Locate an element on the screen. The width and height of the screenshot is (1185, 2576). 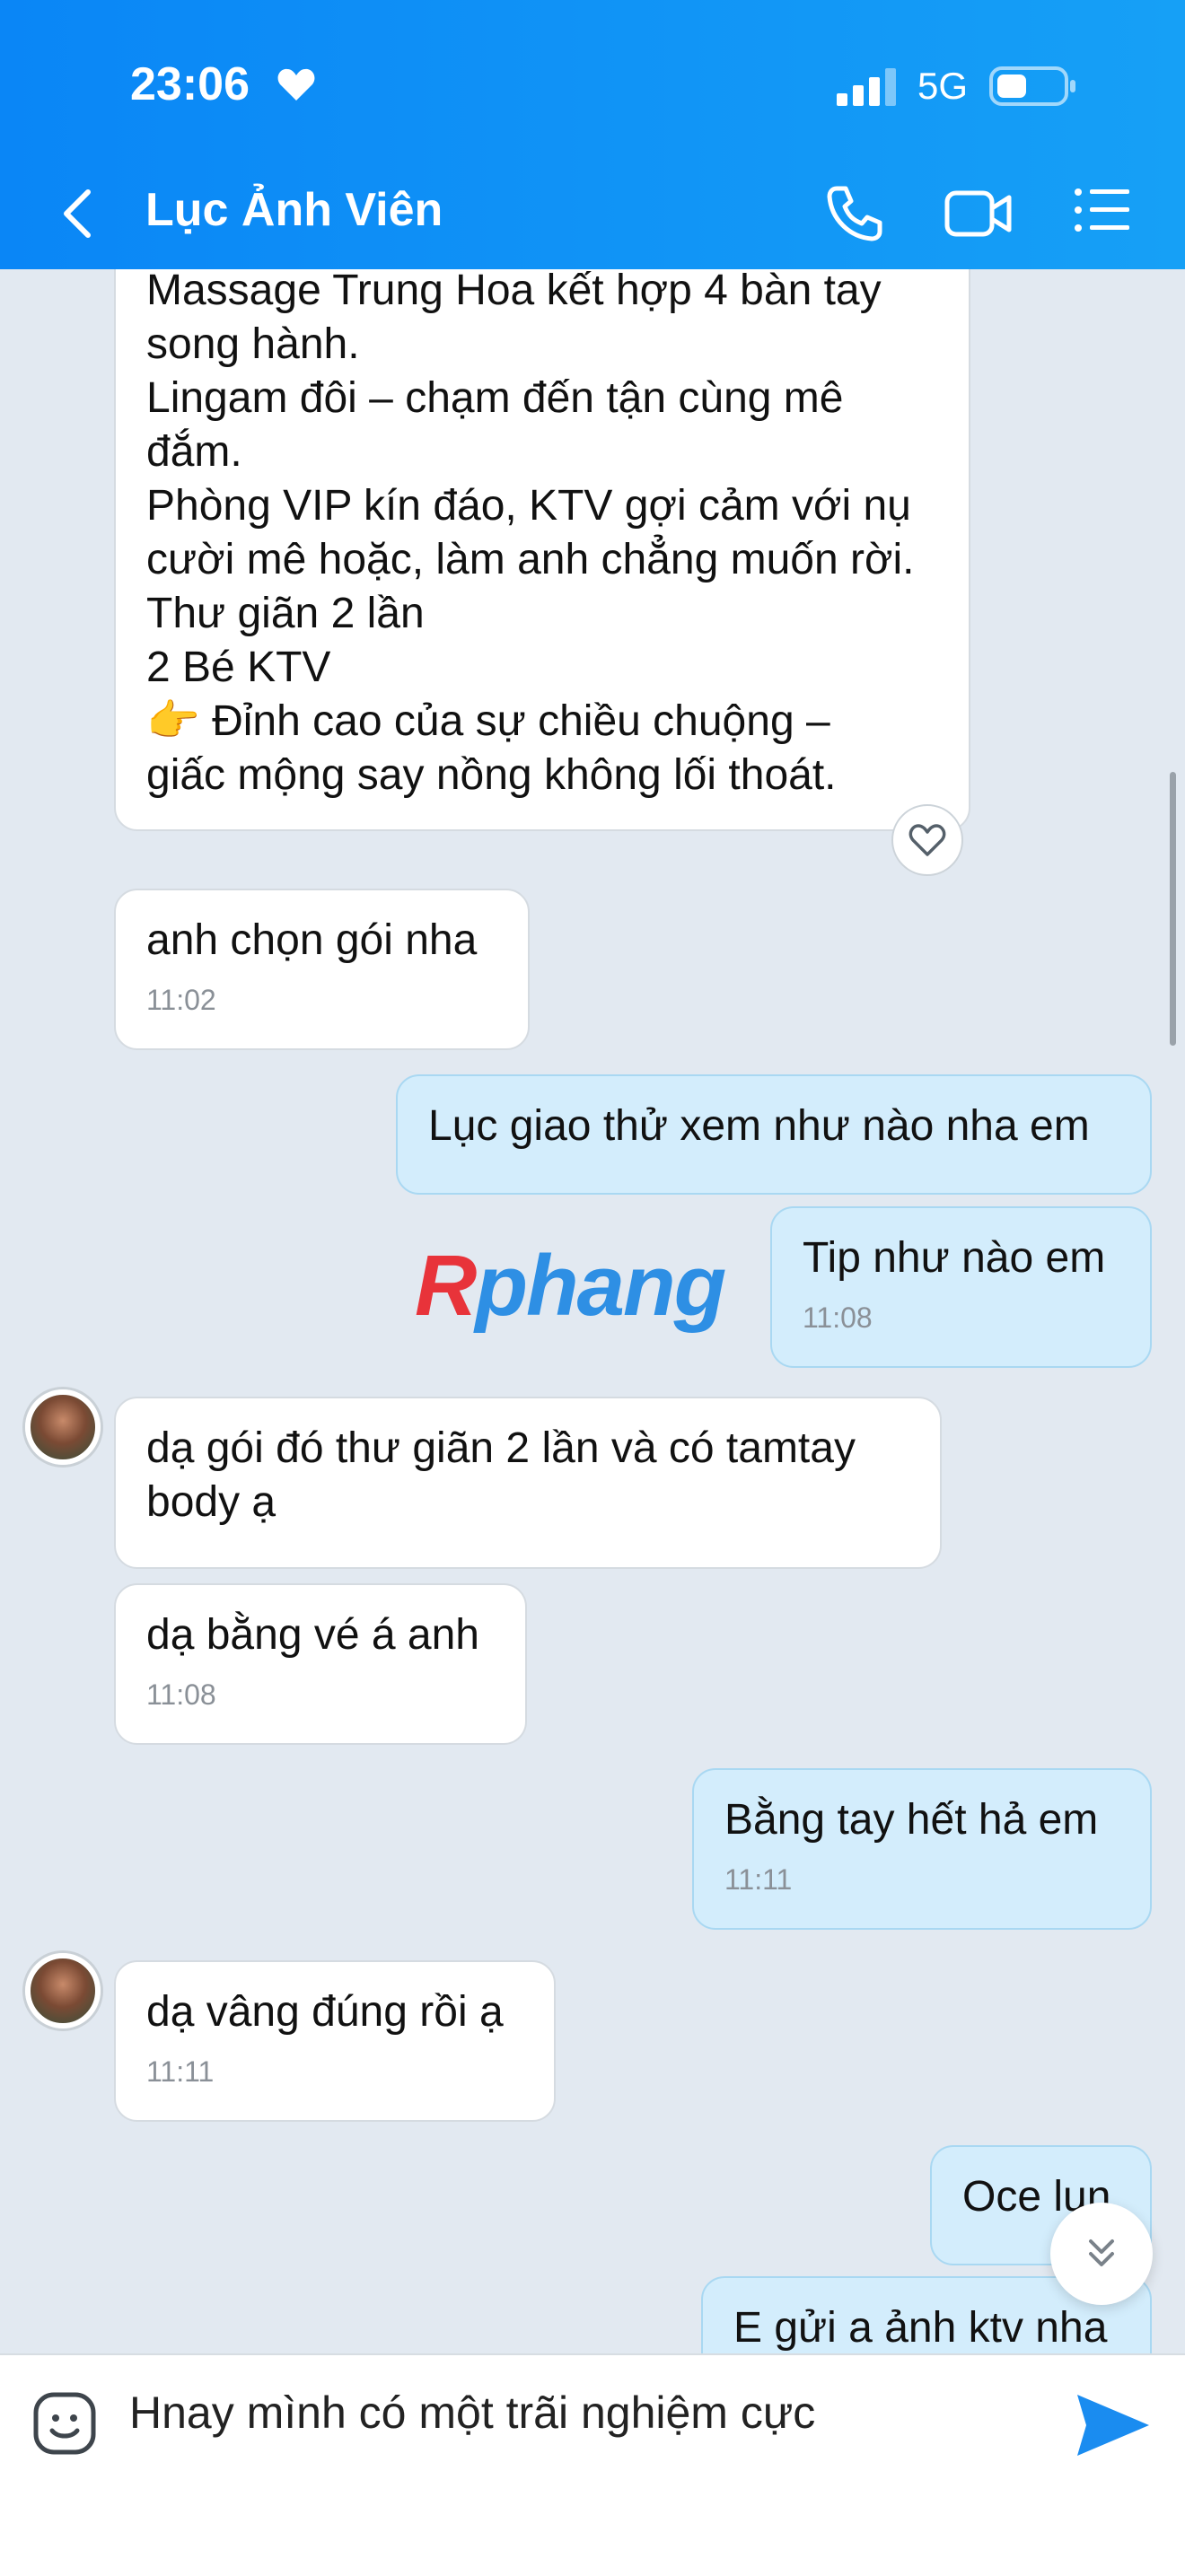
phone-call-icon is located at coordinates (854, 213).